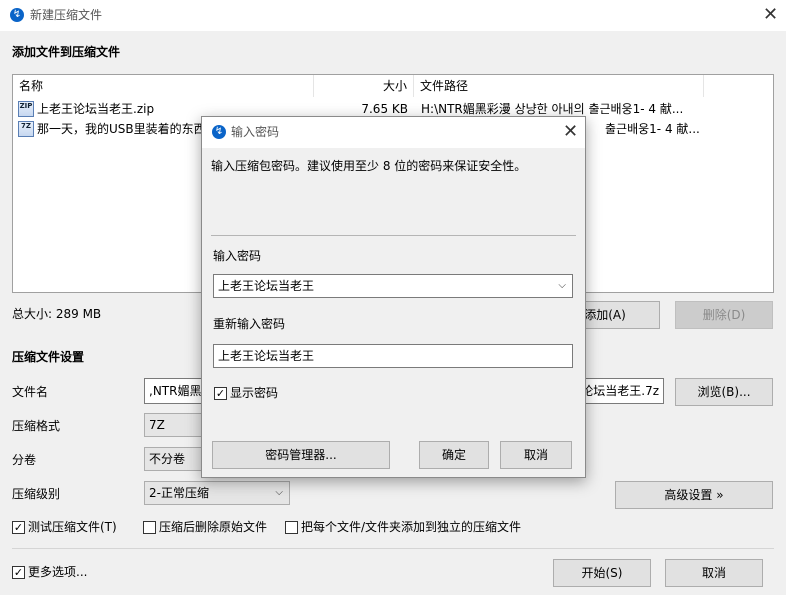 Image resolution: width=786 pixels, height=595 pixels. I want to click on password-label: 输入密码, so click(237, 256).